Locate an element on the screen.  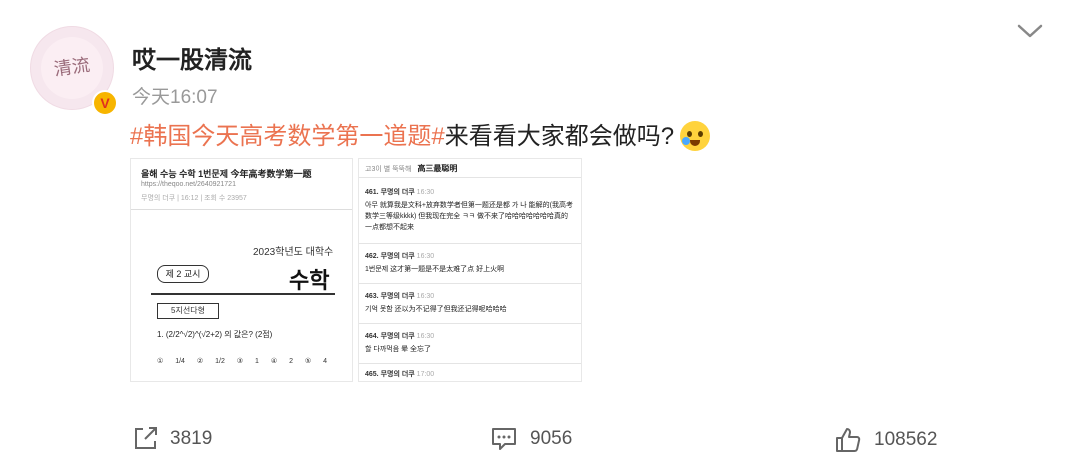
chevron-down-icon is located at coordinates (1030, 31).